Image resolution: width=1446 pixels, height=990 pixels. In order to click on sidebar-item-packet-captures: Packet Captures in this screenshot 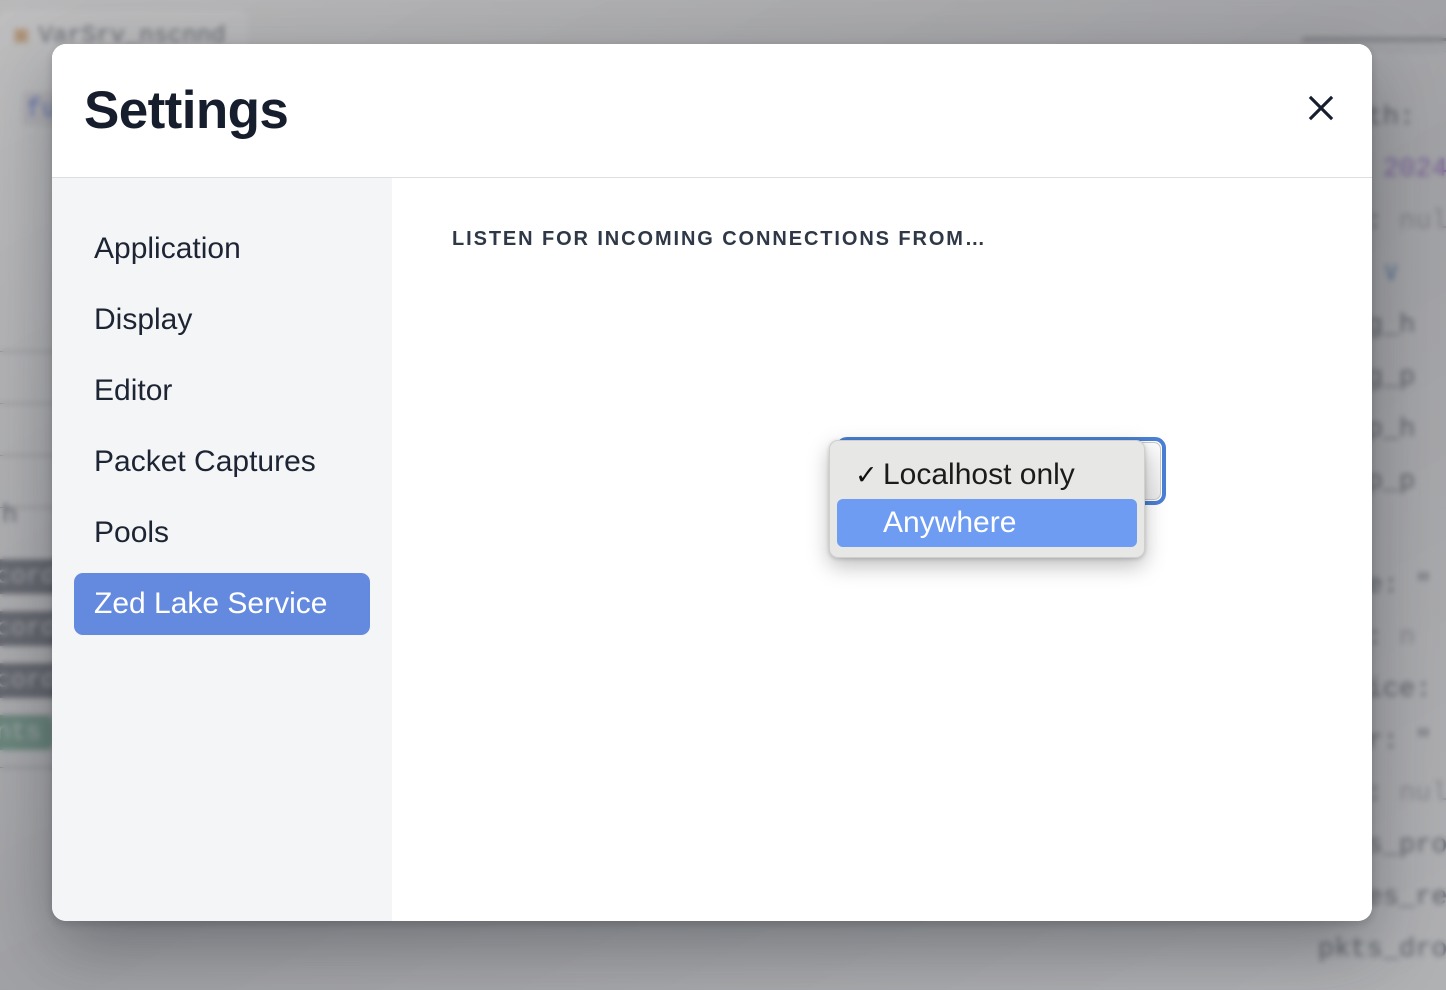, I will do `click(222, 462)`.